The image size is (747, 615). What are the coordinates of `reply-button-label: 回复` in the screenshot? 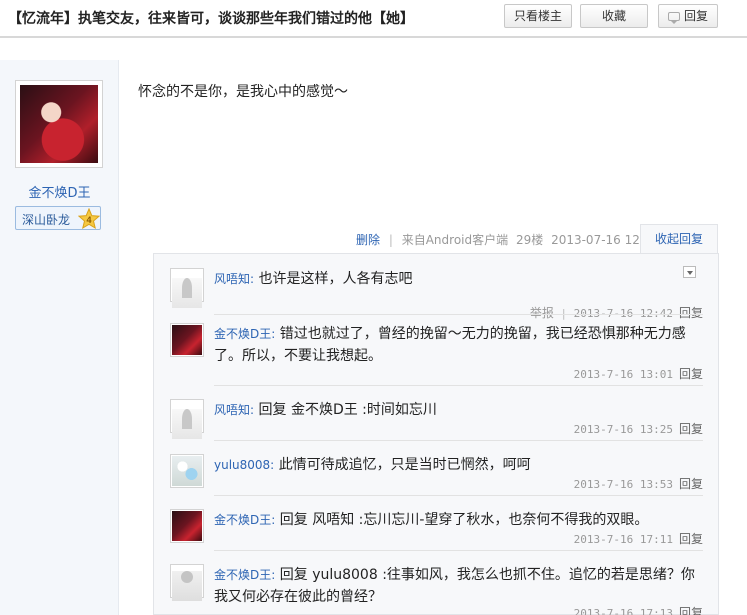 It's located at (695, 16).